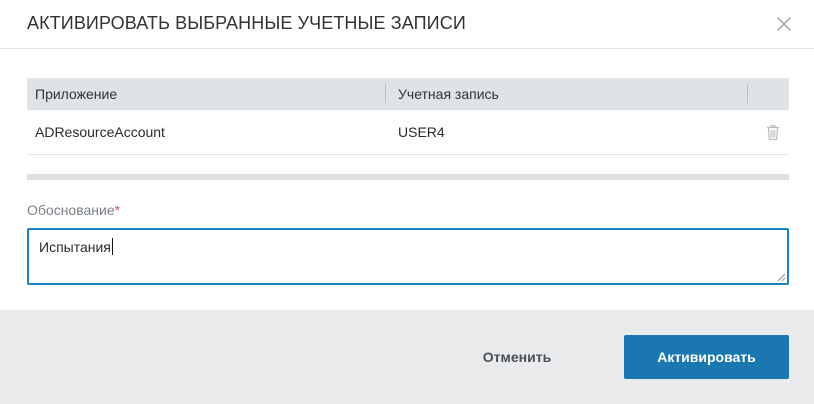 The width and height of the screenshot is (814, 404). I want to click on justification-value: Испытания, so click(76, 246).